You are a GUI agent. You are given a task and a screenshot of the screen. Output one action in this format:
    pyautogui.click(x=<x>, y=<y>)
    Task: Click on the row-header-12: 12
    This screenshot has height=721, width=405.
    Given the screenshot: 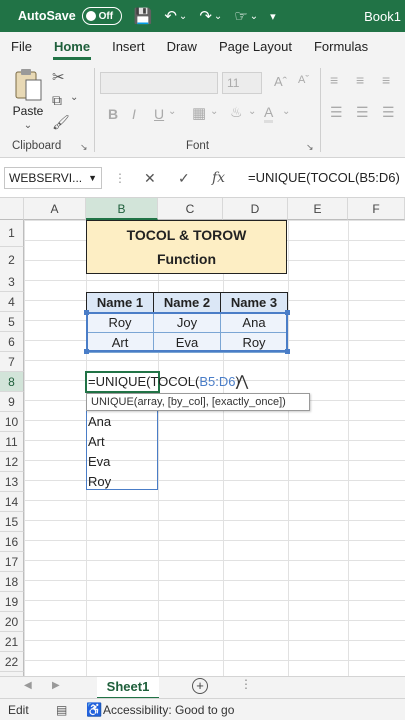 What is the action you would take?
    pyautogui.click(x=12, y=462)
    